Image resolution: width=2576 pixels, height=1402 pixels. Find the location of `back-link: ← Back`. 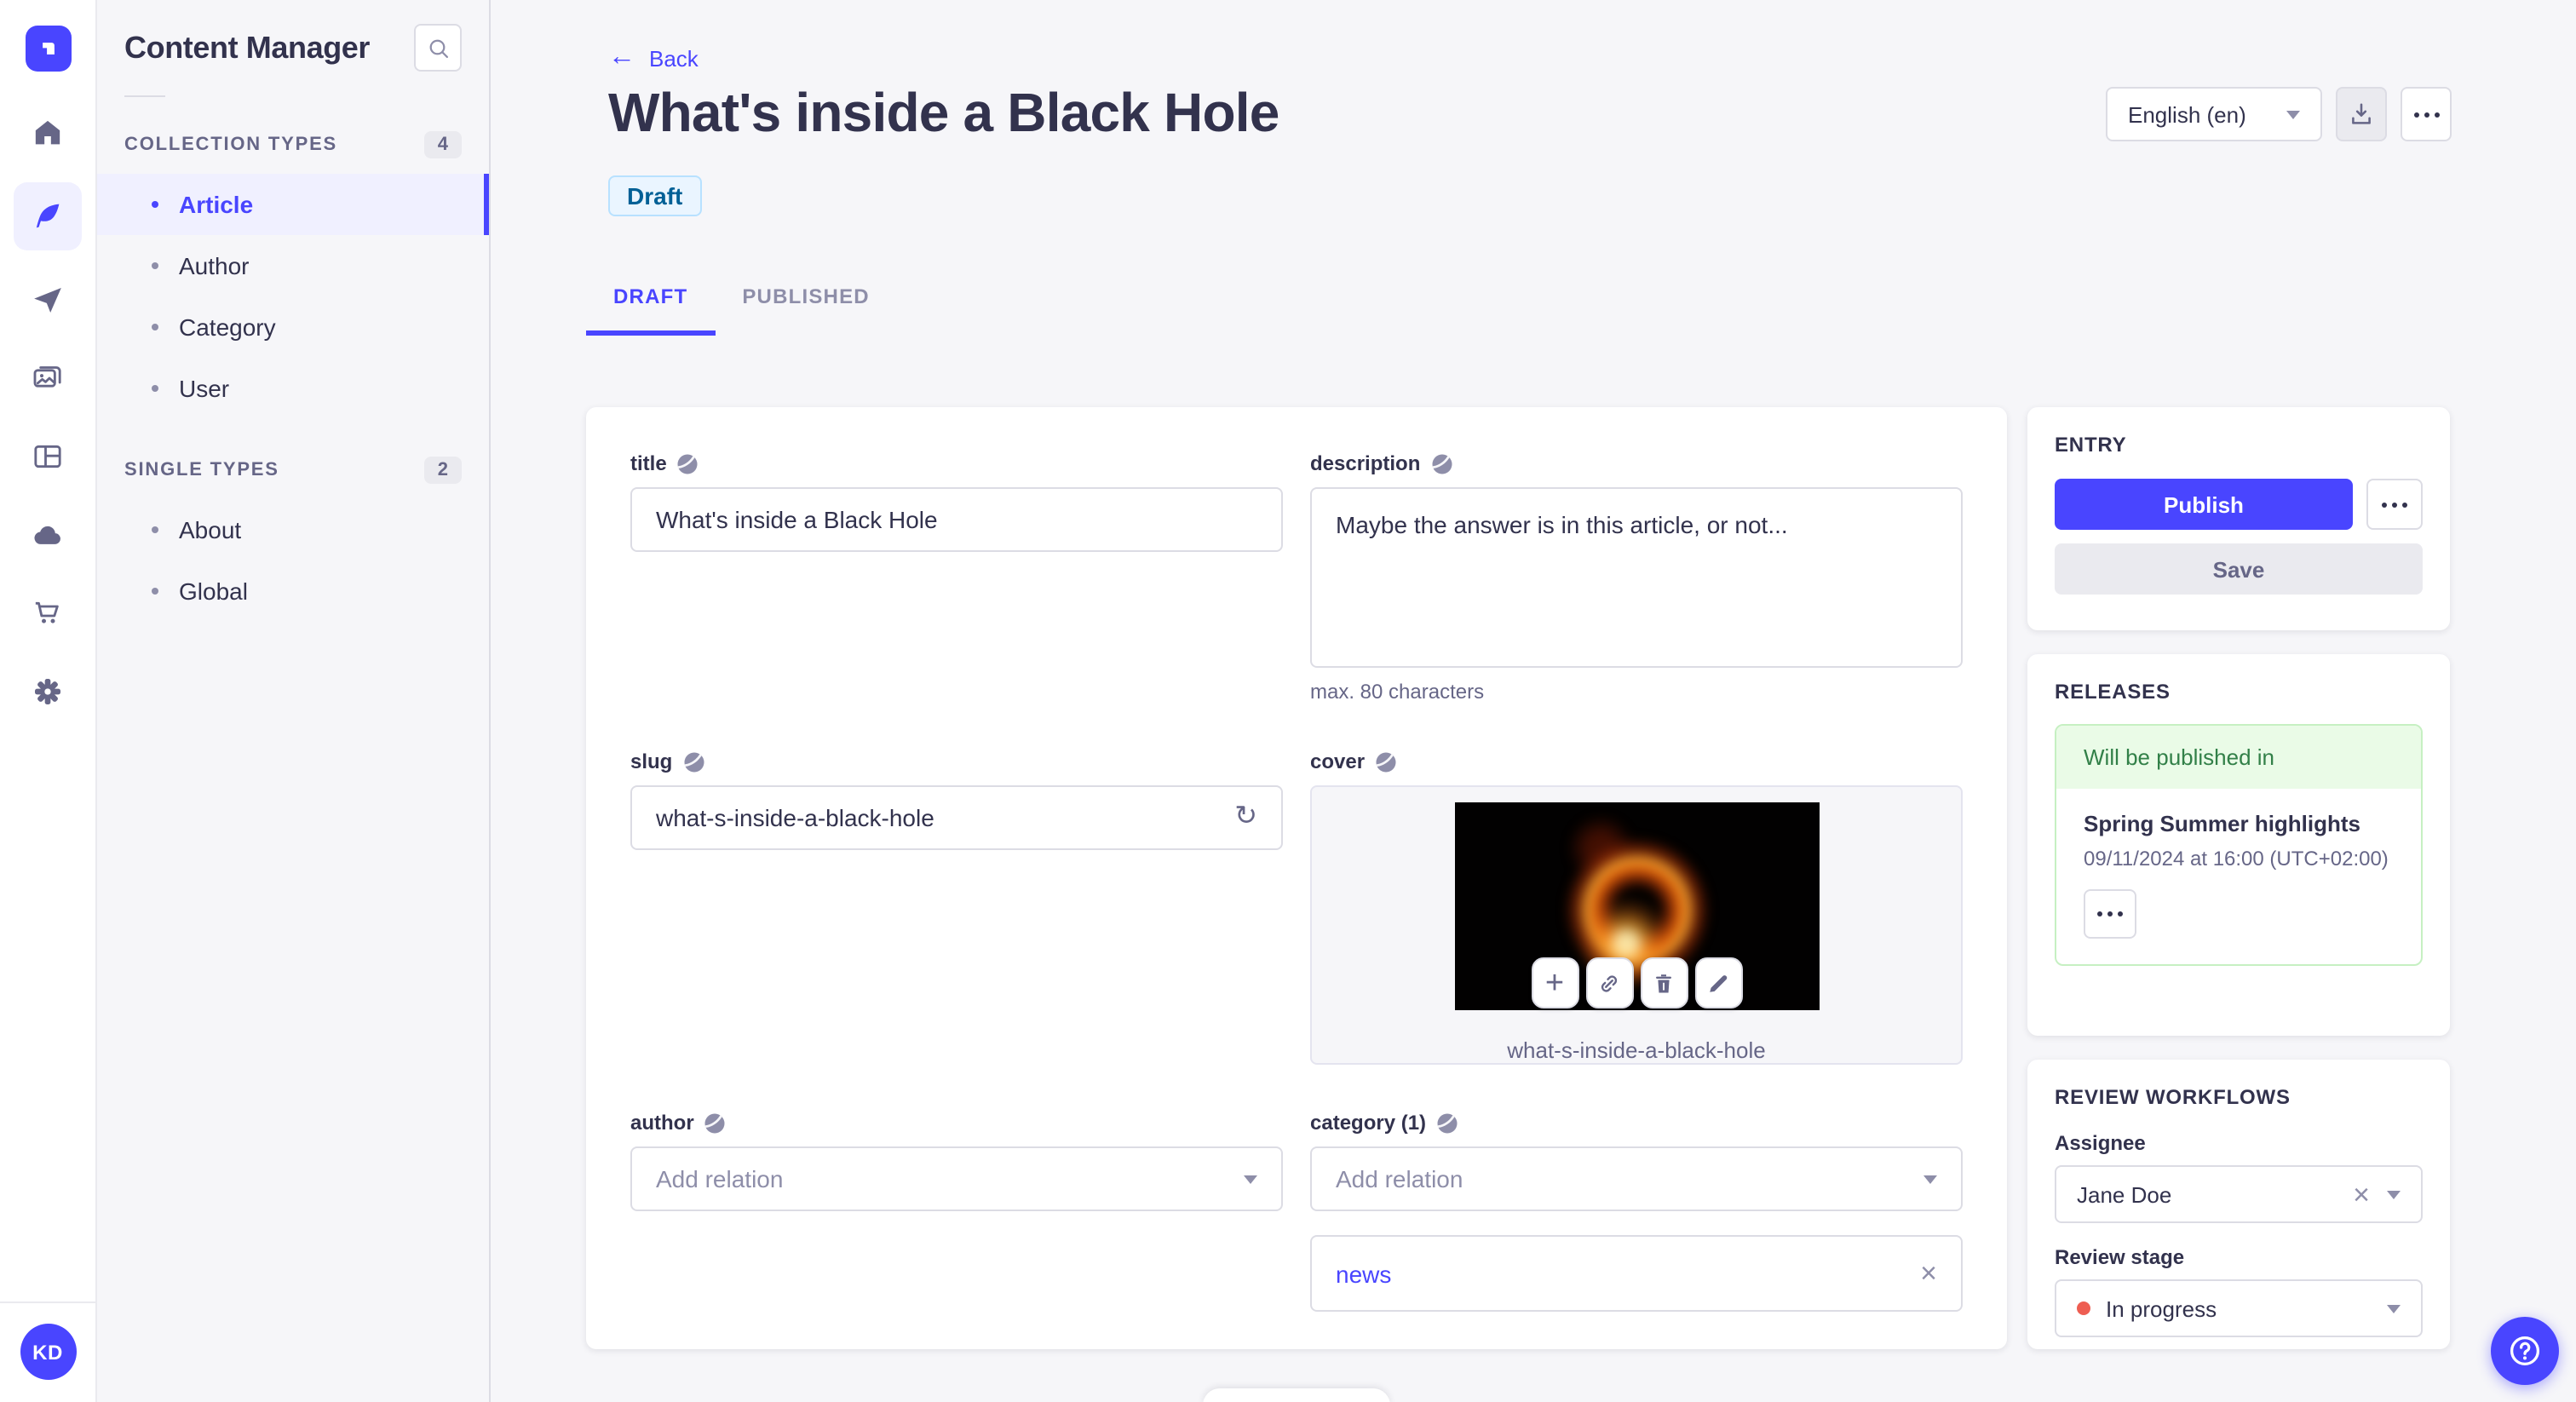

back-link: ← Back is located at coordinates (653, 57).